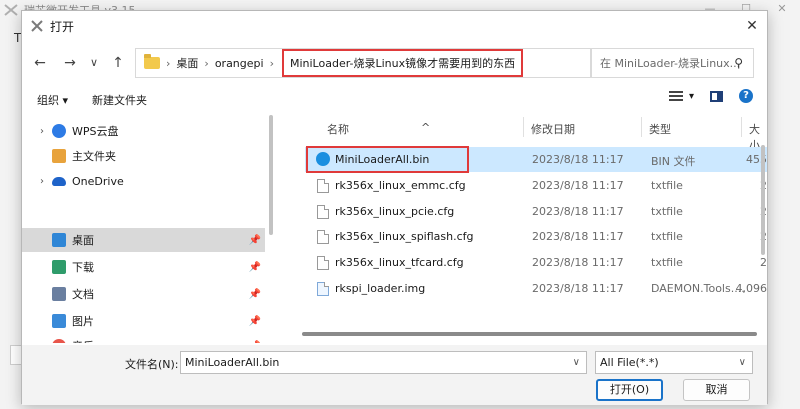 This screenshot has height=409, width=800. I want to click on file-name: rk356x_linux_tfcard.cfg, so click(399, 262).